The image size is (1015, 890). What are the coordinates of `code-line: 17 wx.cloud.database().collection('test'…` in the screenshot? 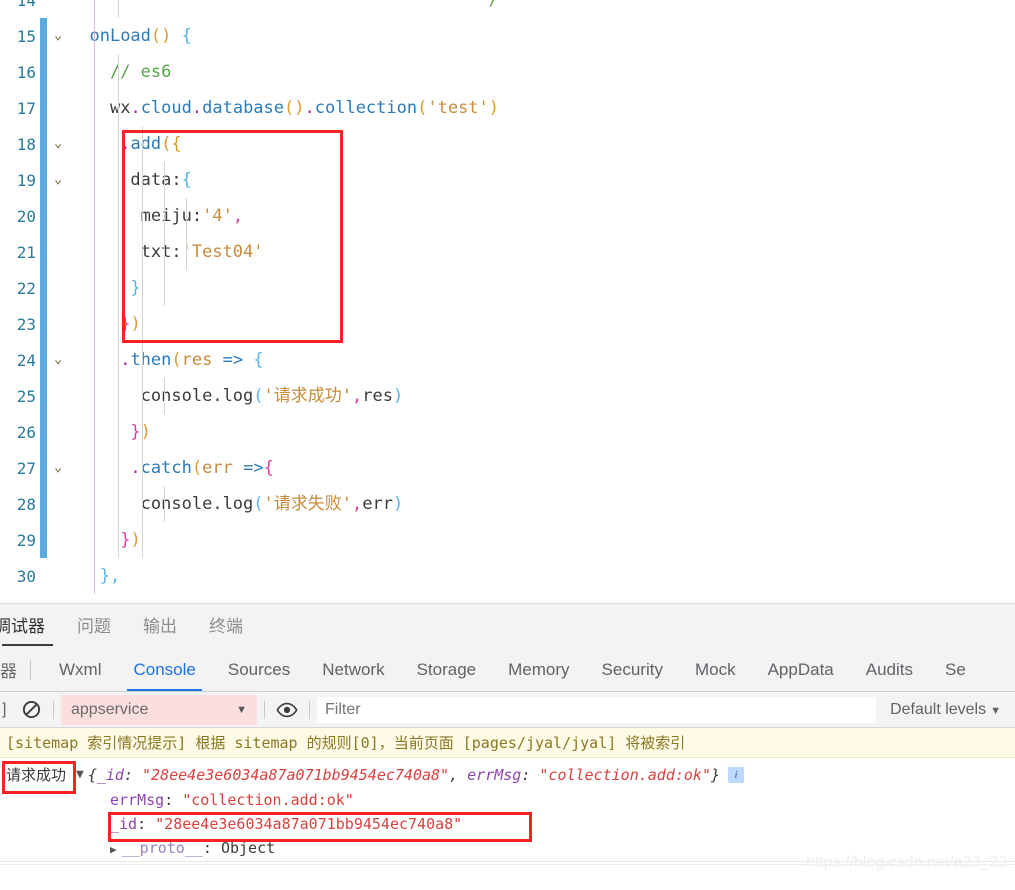 It's located at (507, 108).